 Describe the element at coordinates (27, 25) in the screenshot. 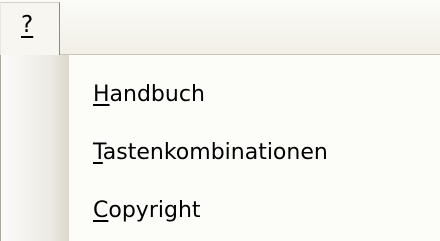

I see `help-menu-label: ?` at that location.